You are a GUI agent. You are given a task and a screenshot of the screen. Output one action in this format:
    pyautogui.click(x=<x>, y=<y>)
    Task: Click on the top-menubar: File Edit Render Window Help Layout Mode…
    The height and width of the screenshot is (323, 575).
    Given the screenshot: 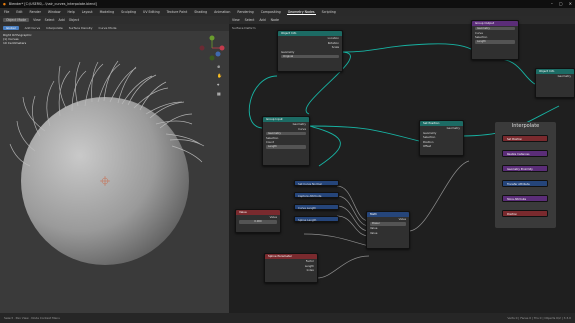 What is the action you would take?
    pyautogui.click(x=287, y=12)
    